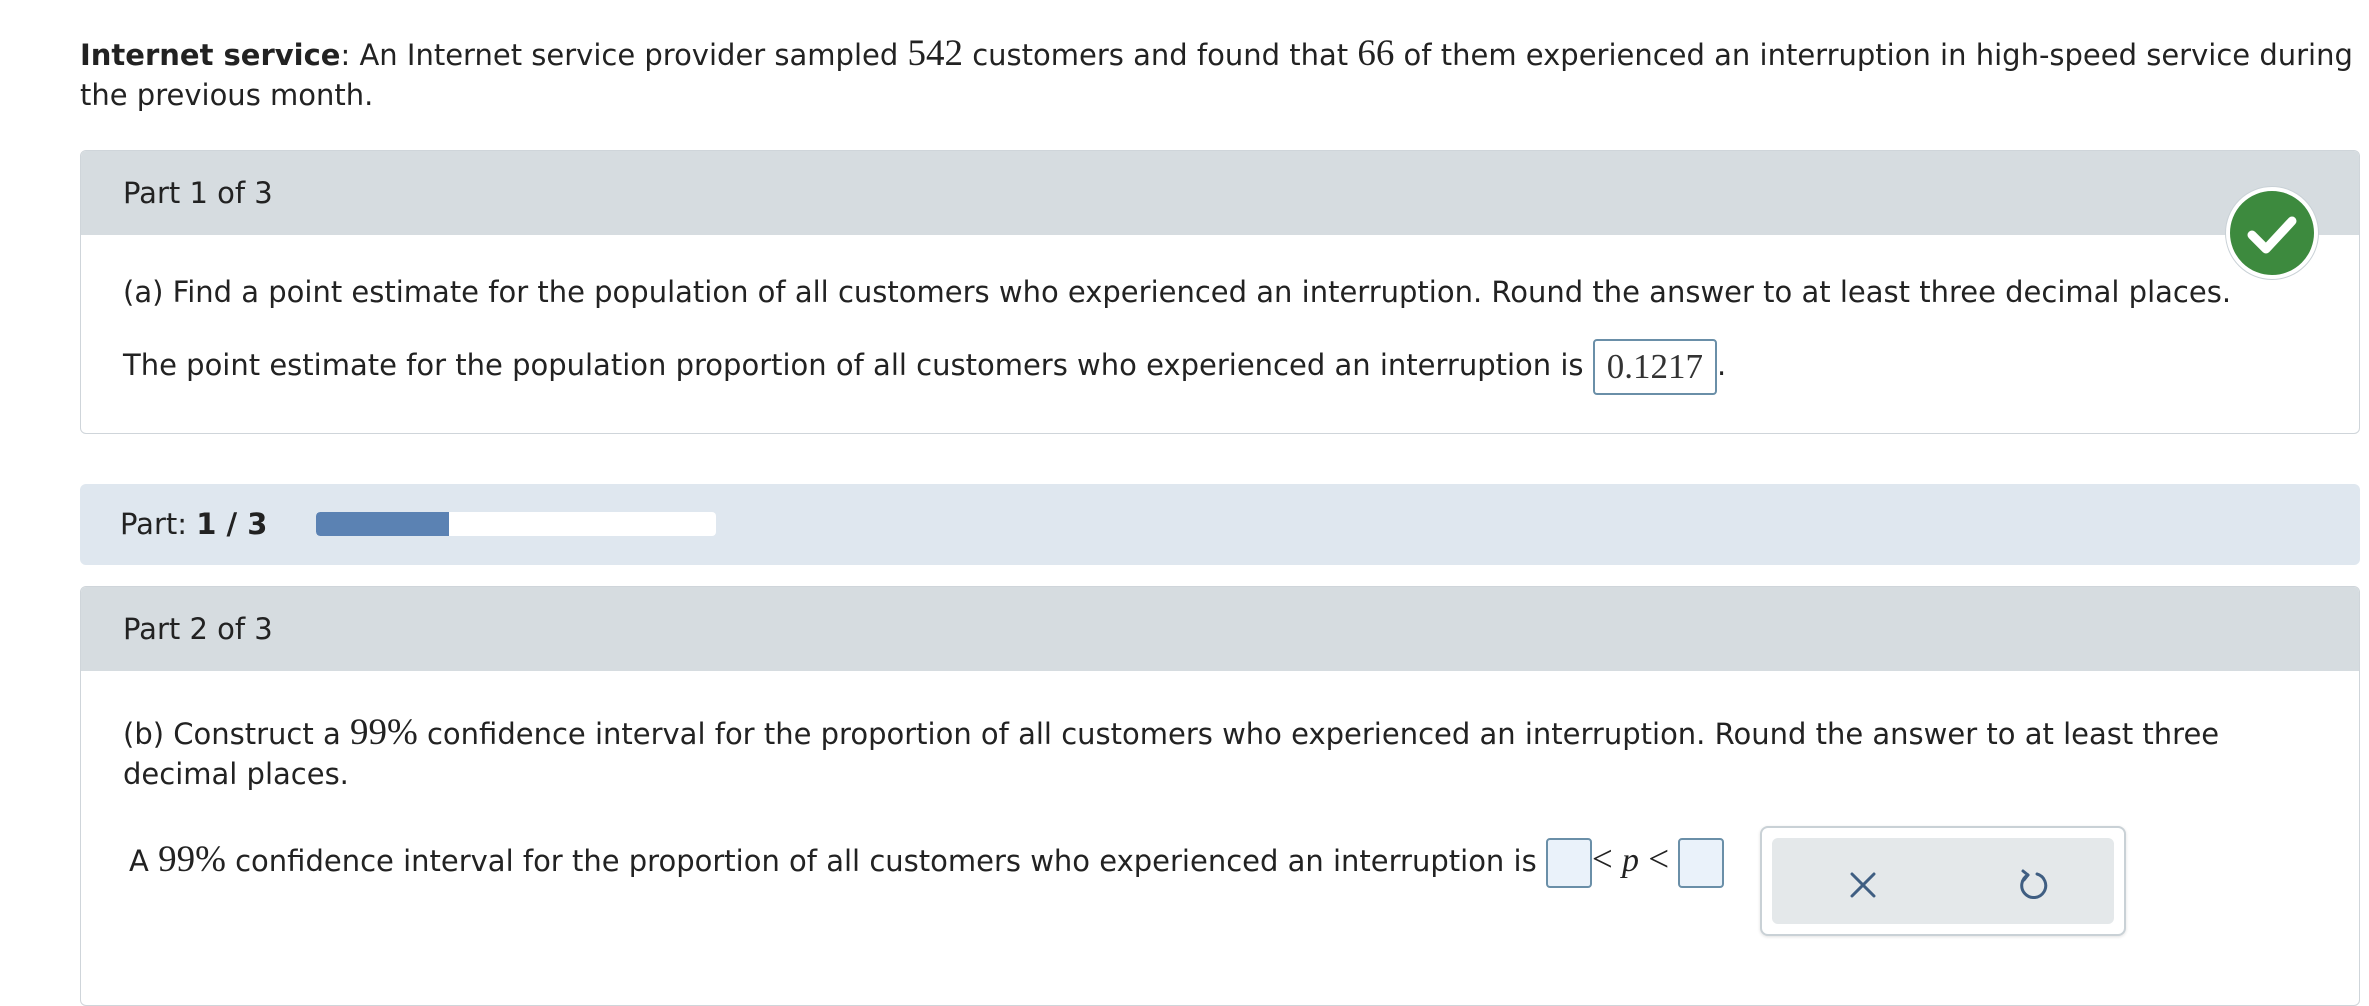 Image resolution: width=2369 pixels, height=1006 pixels. Describe the element at coordinates (2272, 233) in the screenshot. I see `check-icon` at that location.